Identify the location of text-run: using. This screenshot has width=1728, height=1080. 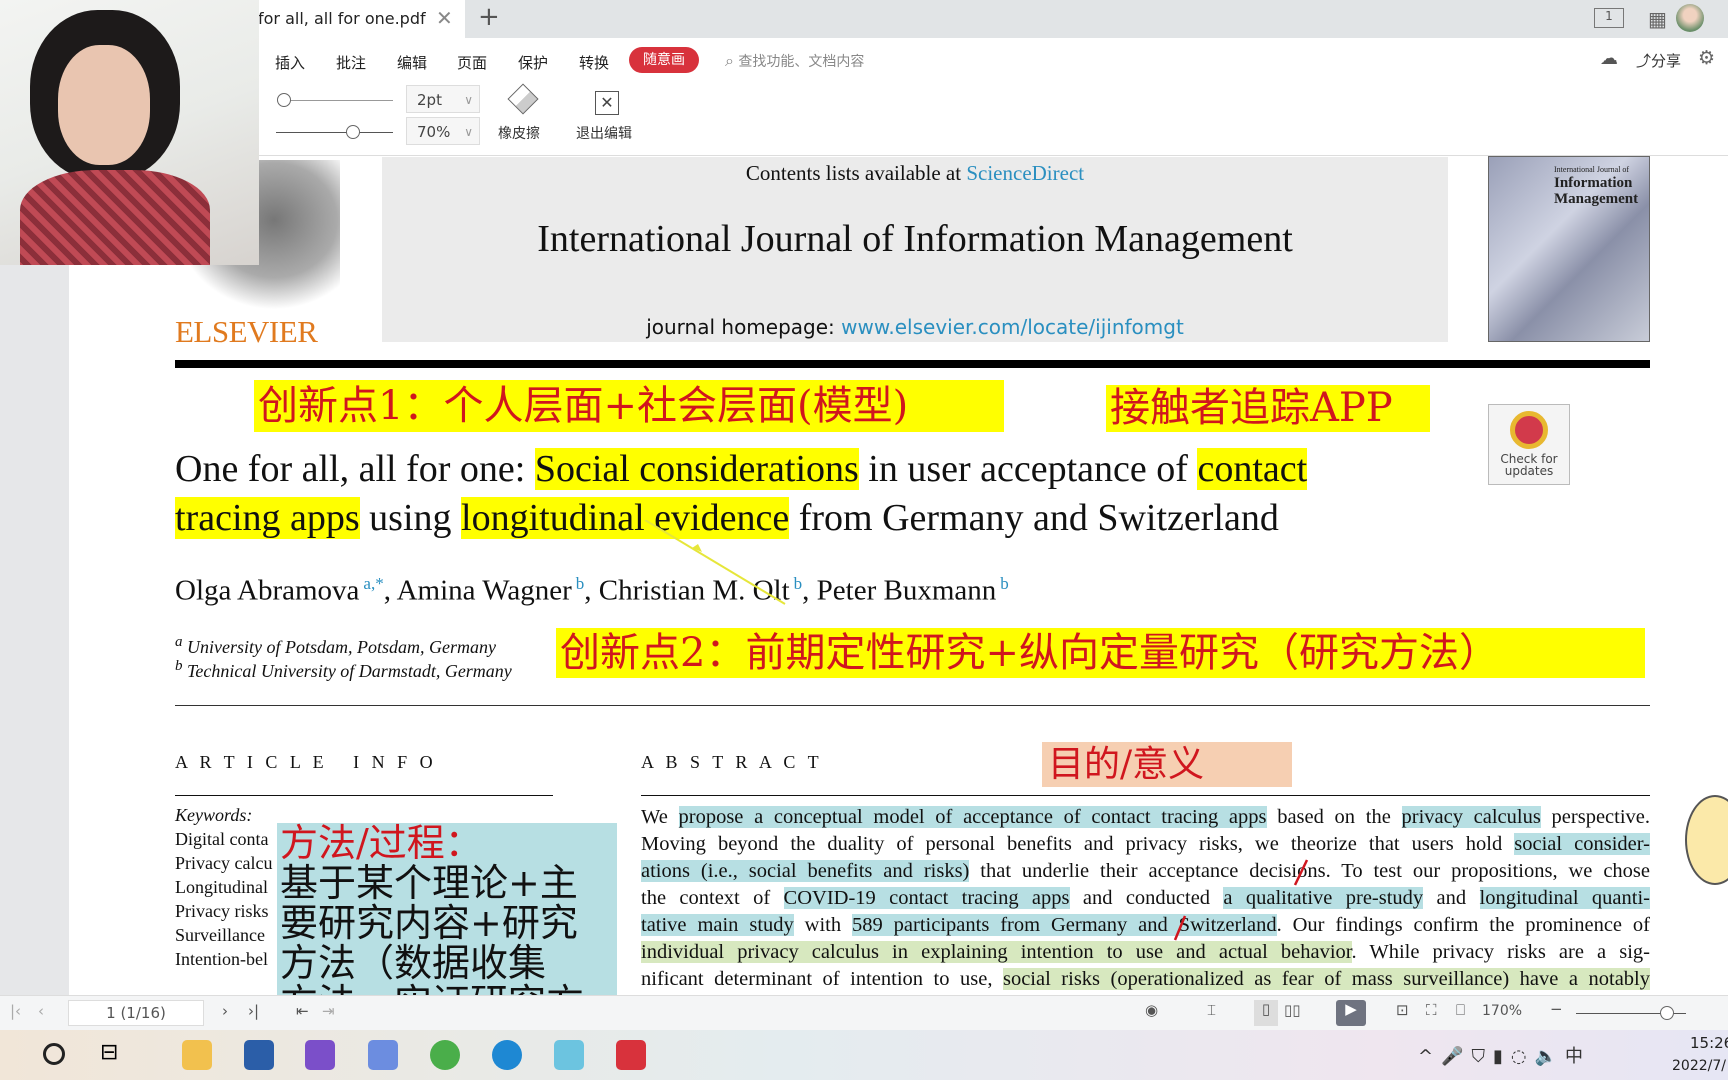
(410, 518).